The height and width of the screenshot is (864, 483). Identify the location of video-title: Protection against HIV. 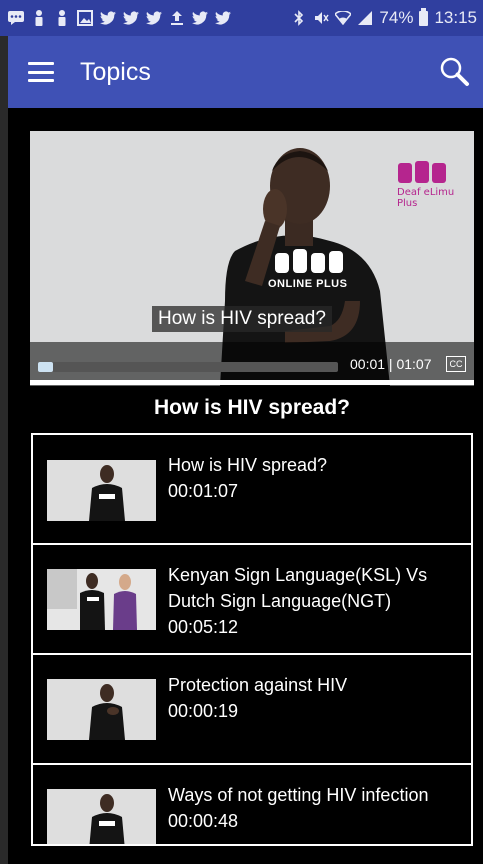
(258, 685).